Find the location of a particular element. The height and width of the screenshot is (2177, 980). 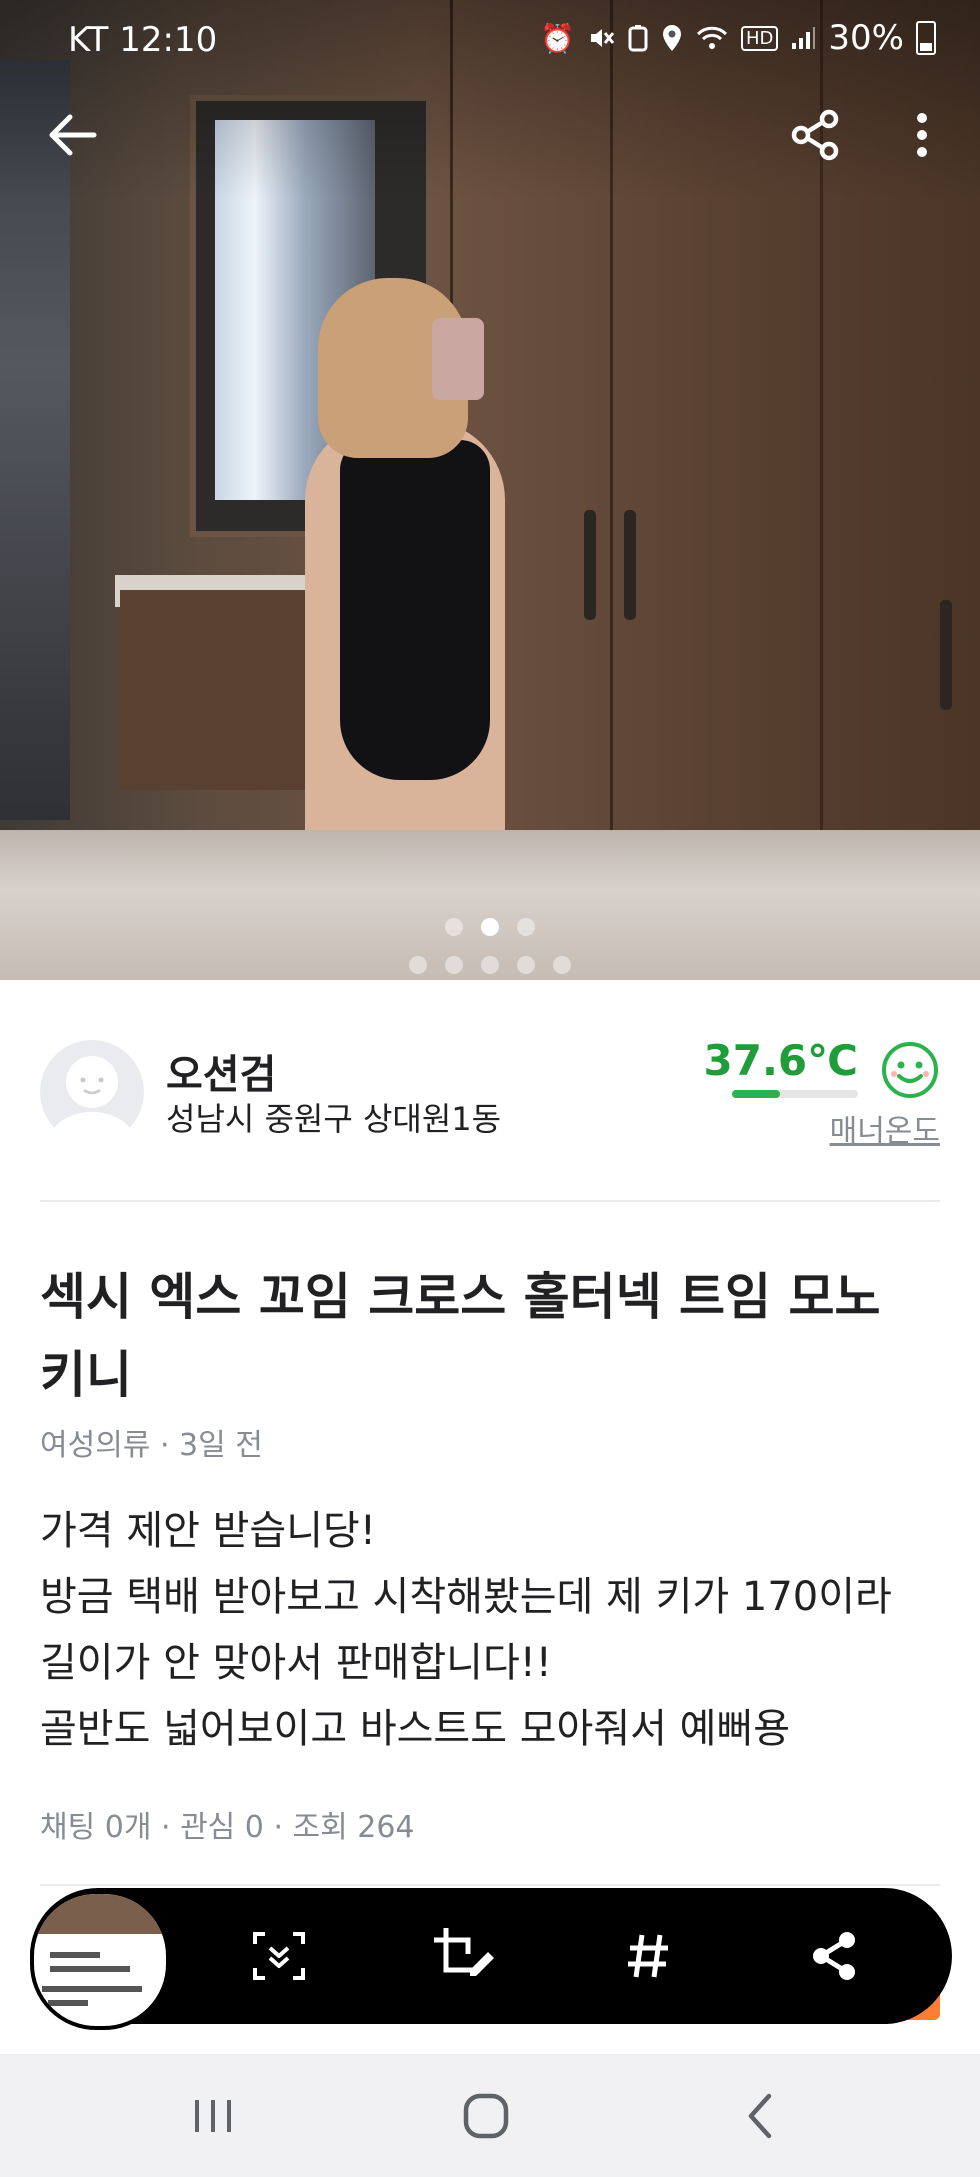

stats-divider is located at coordinates (490, 1885).